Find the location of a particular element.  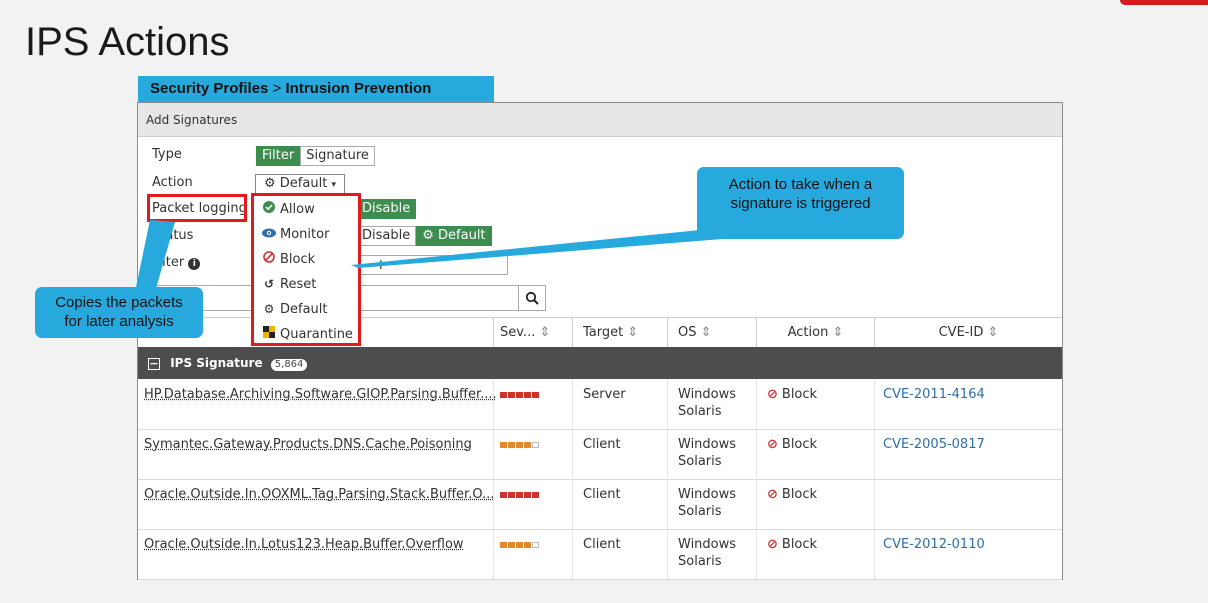

callout-right-line1: Action to take when a is located at coordinates (800, 184).